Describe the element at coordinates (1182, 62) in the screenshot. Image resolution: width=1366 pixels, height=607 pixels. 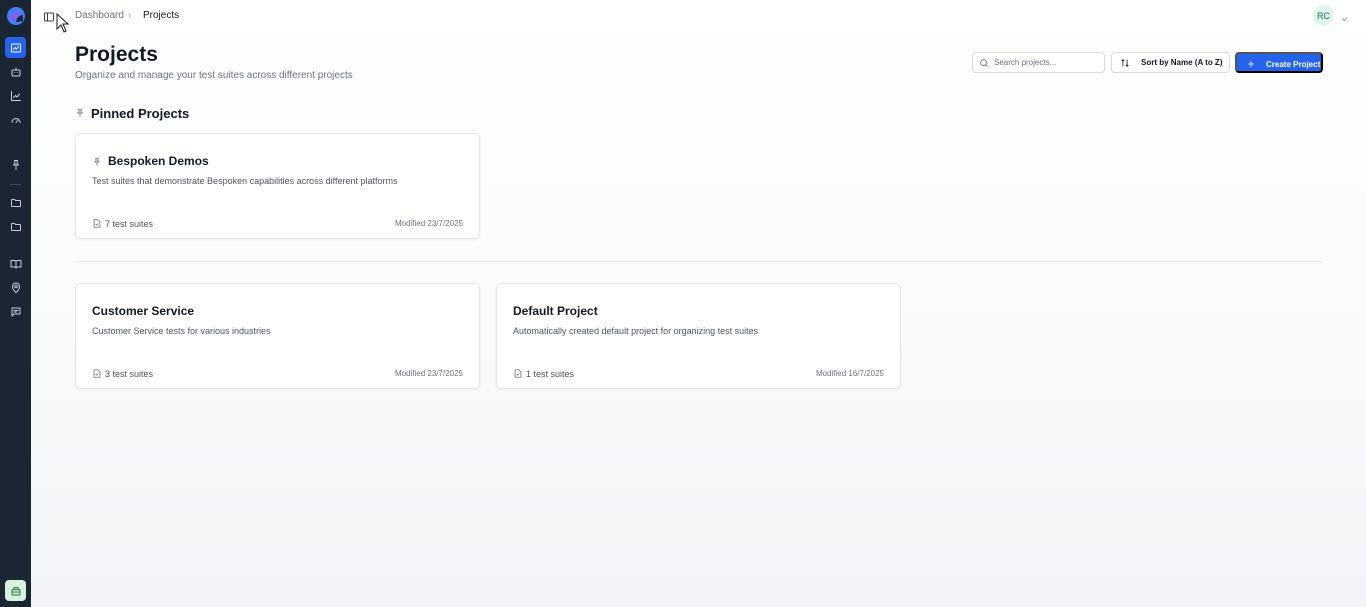
I see `sort-button-label: Sort by Name (A to Z)` at that location.